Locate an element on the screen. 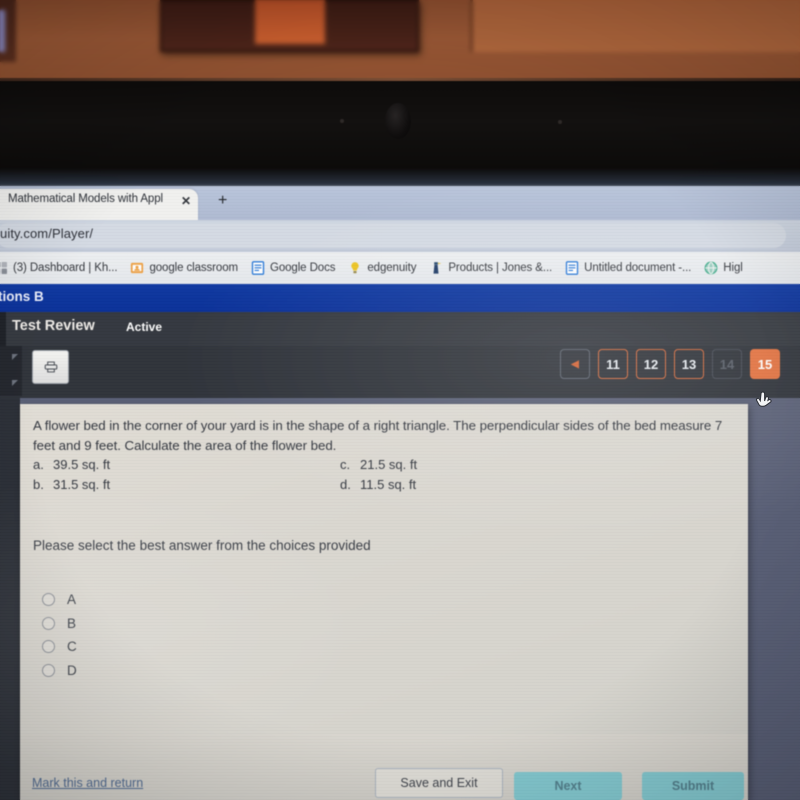 The width and height of the screenshot is (800, 800). bookmark-label: Higl is located at coordinates (733, 268).